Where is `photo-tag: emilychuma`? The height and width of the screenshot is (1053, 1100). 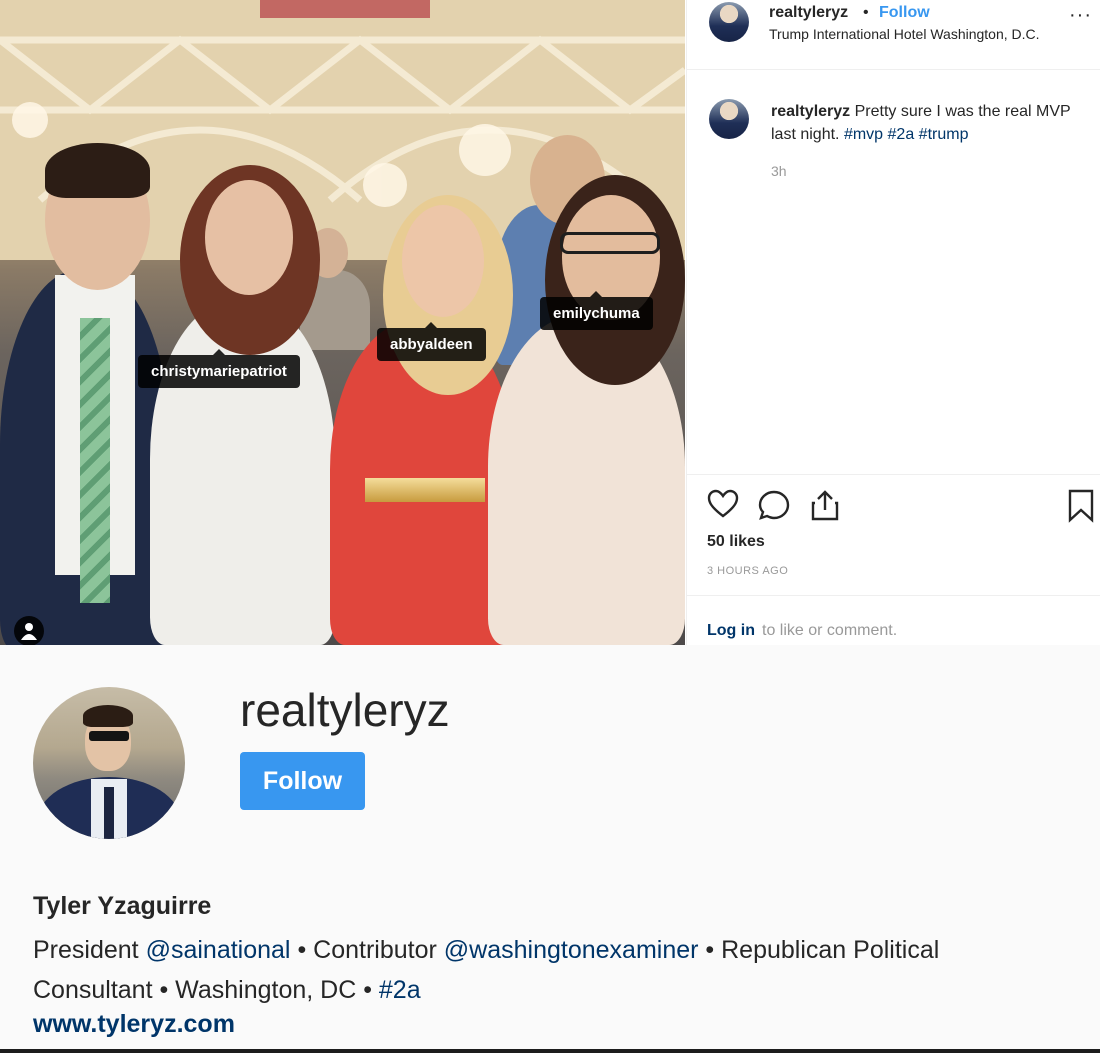 photo-tag: emilychuma is located at coordinates (596, 310).